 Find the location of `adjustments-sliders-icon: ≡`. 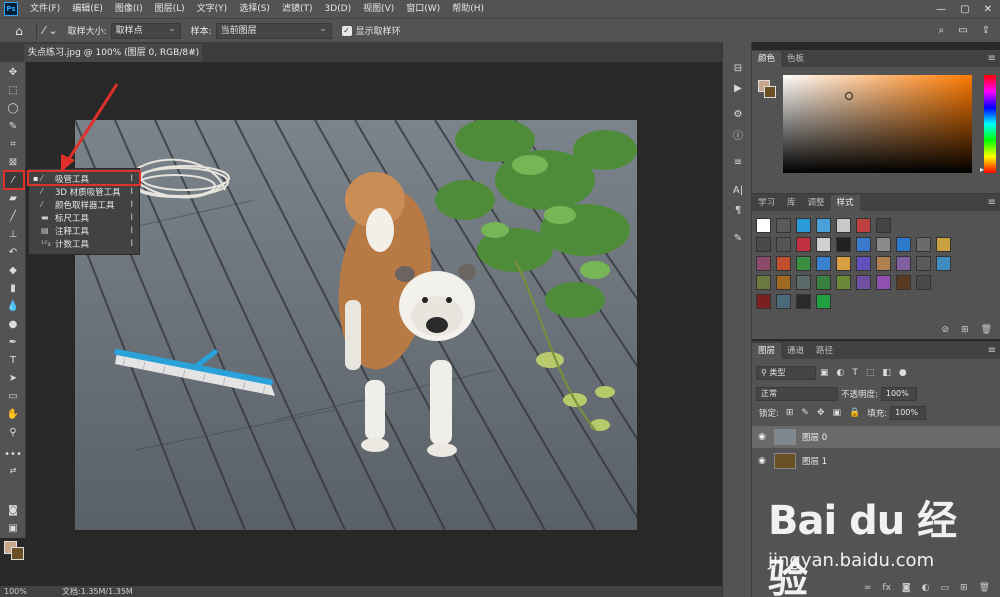

adjustments-sliders-icon: ≡ is located at coordinates (738, 162).